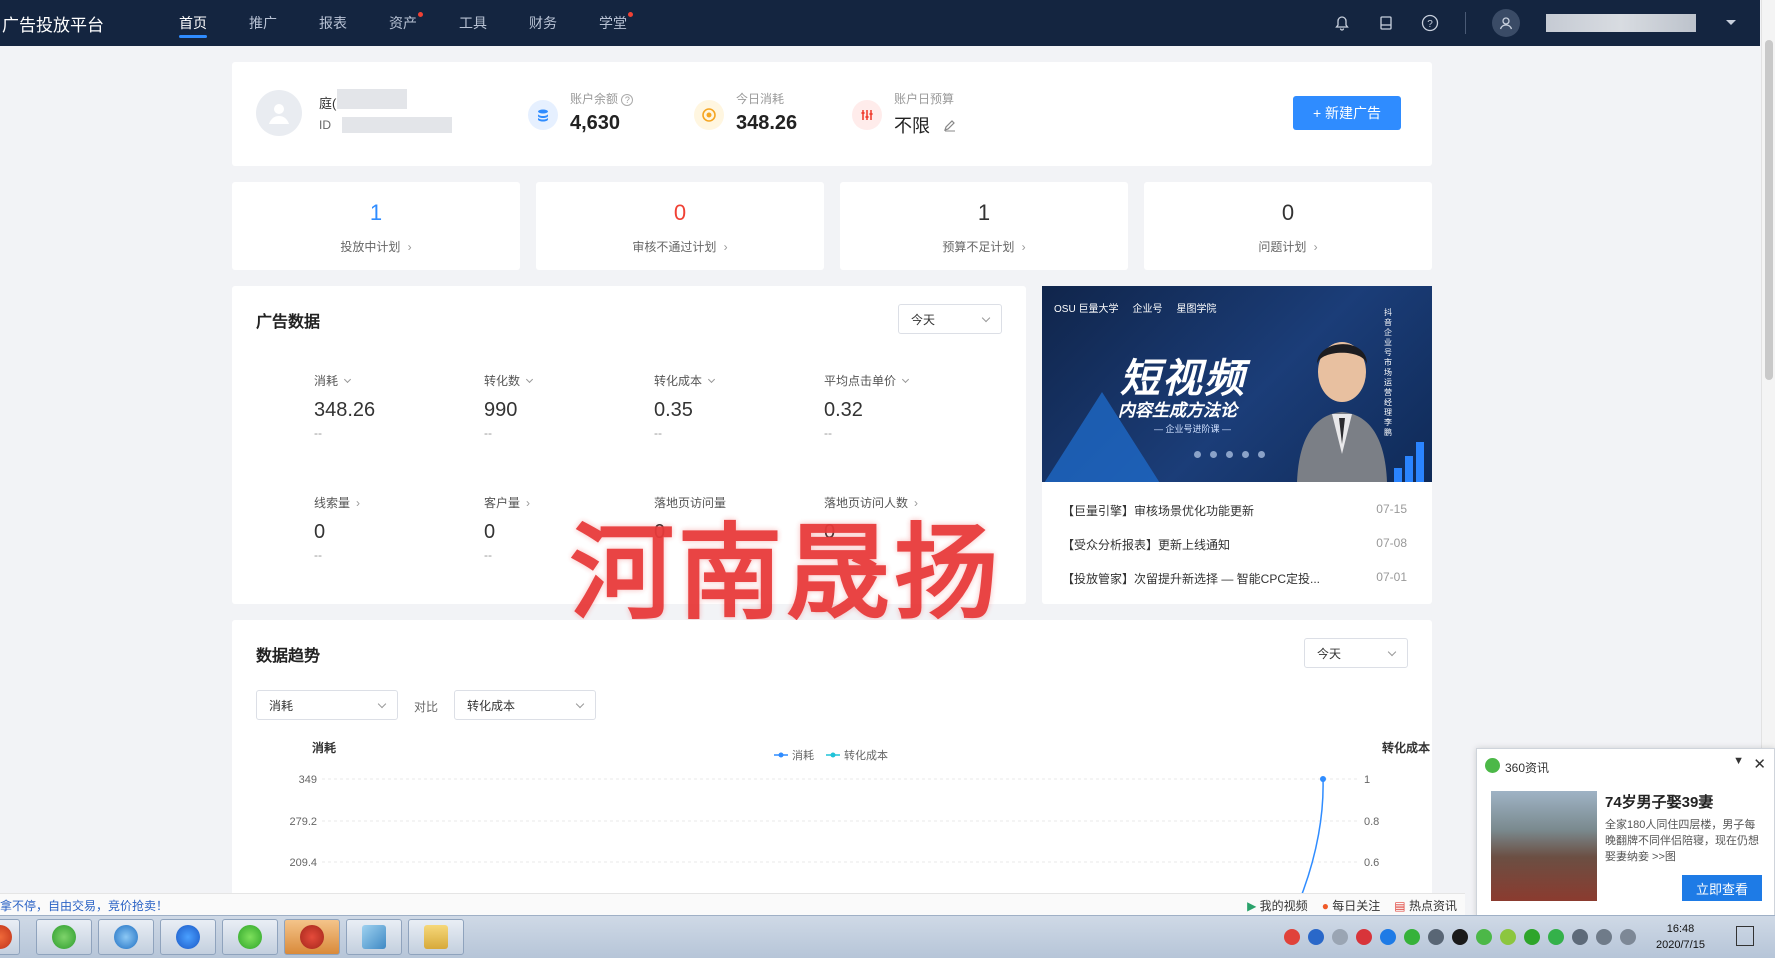 Image resolution: width=1775 pixels, height=958 pixels. What do you see at coordinates (616, 23) in the screenshot?
I see `nav-academy: 学堂` at bounding box center [616, 23].